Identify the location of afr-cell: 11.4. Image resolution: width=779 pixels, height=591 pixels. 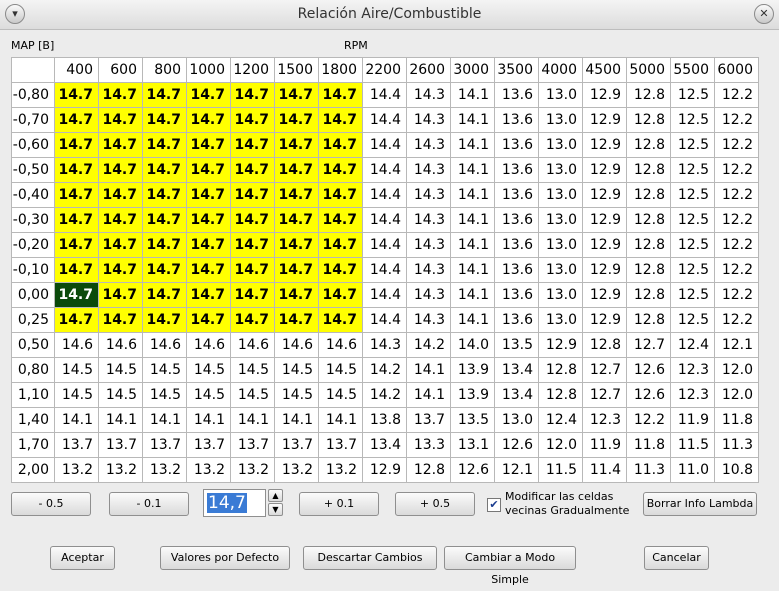
(604, 470).